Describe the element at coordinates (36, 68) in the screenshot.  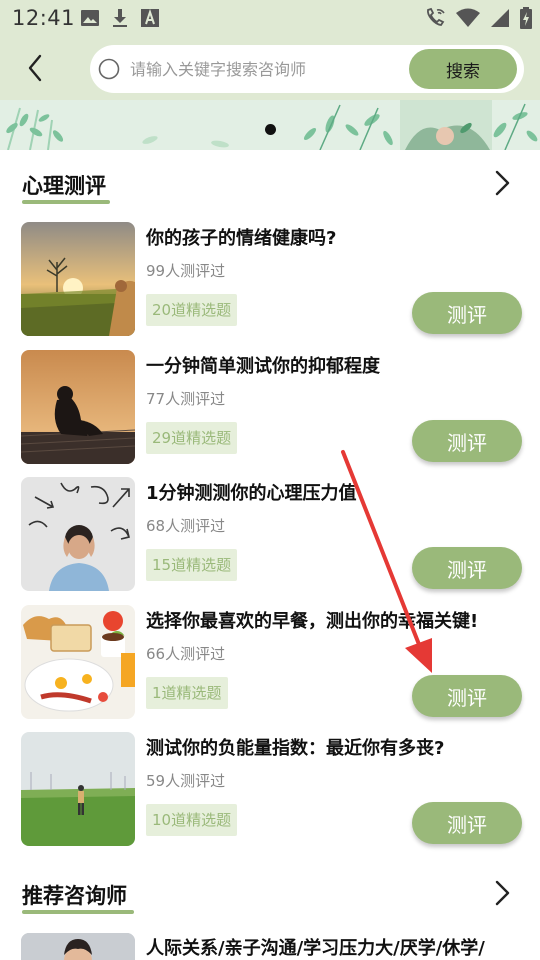
I see `chevron-left-icon` at that location.